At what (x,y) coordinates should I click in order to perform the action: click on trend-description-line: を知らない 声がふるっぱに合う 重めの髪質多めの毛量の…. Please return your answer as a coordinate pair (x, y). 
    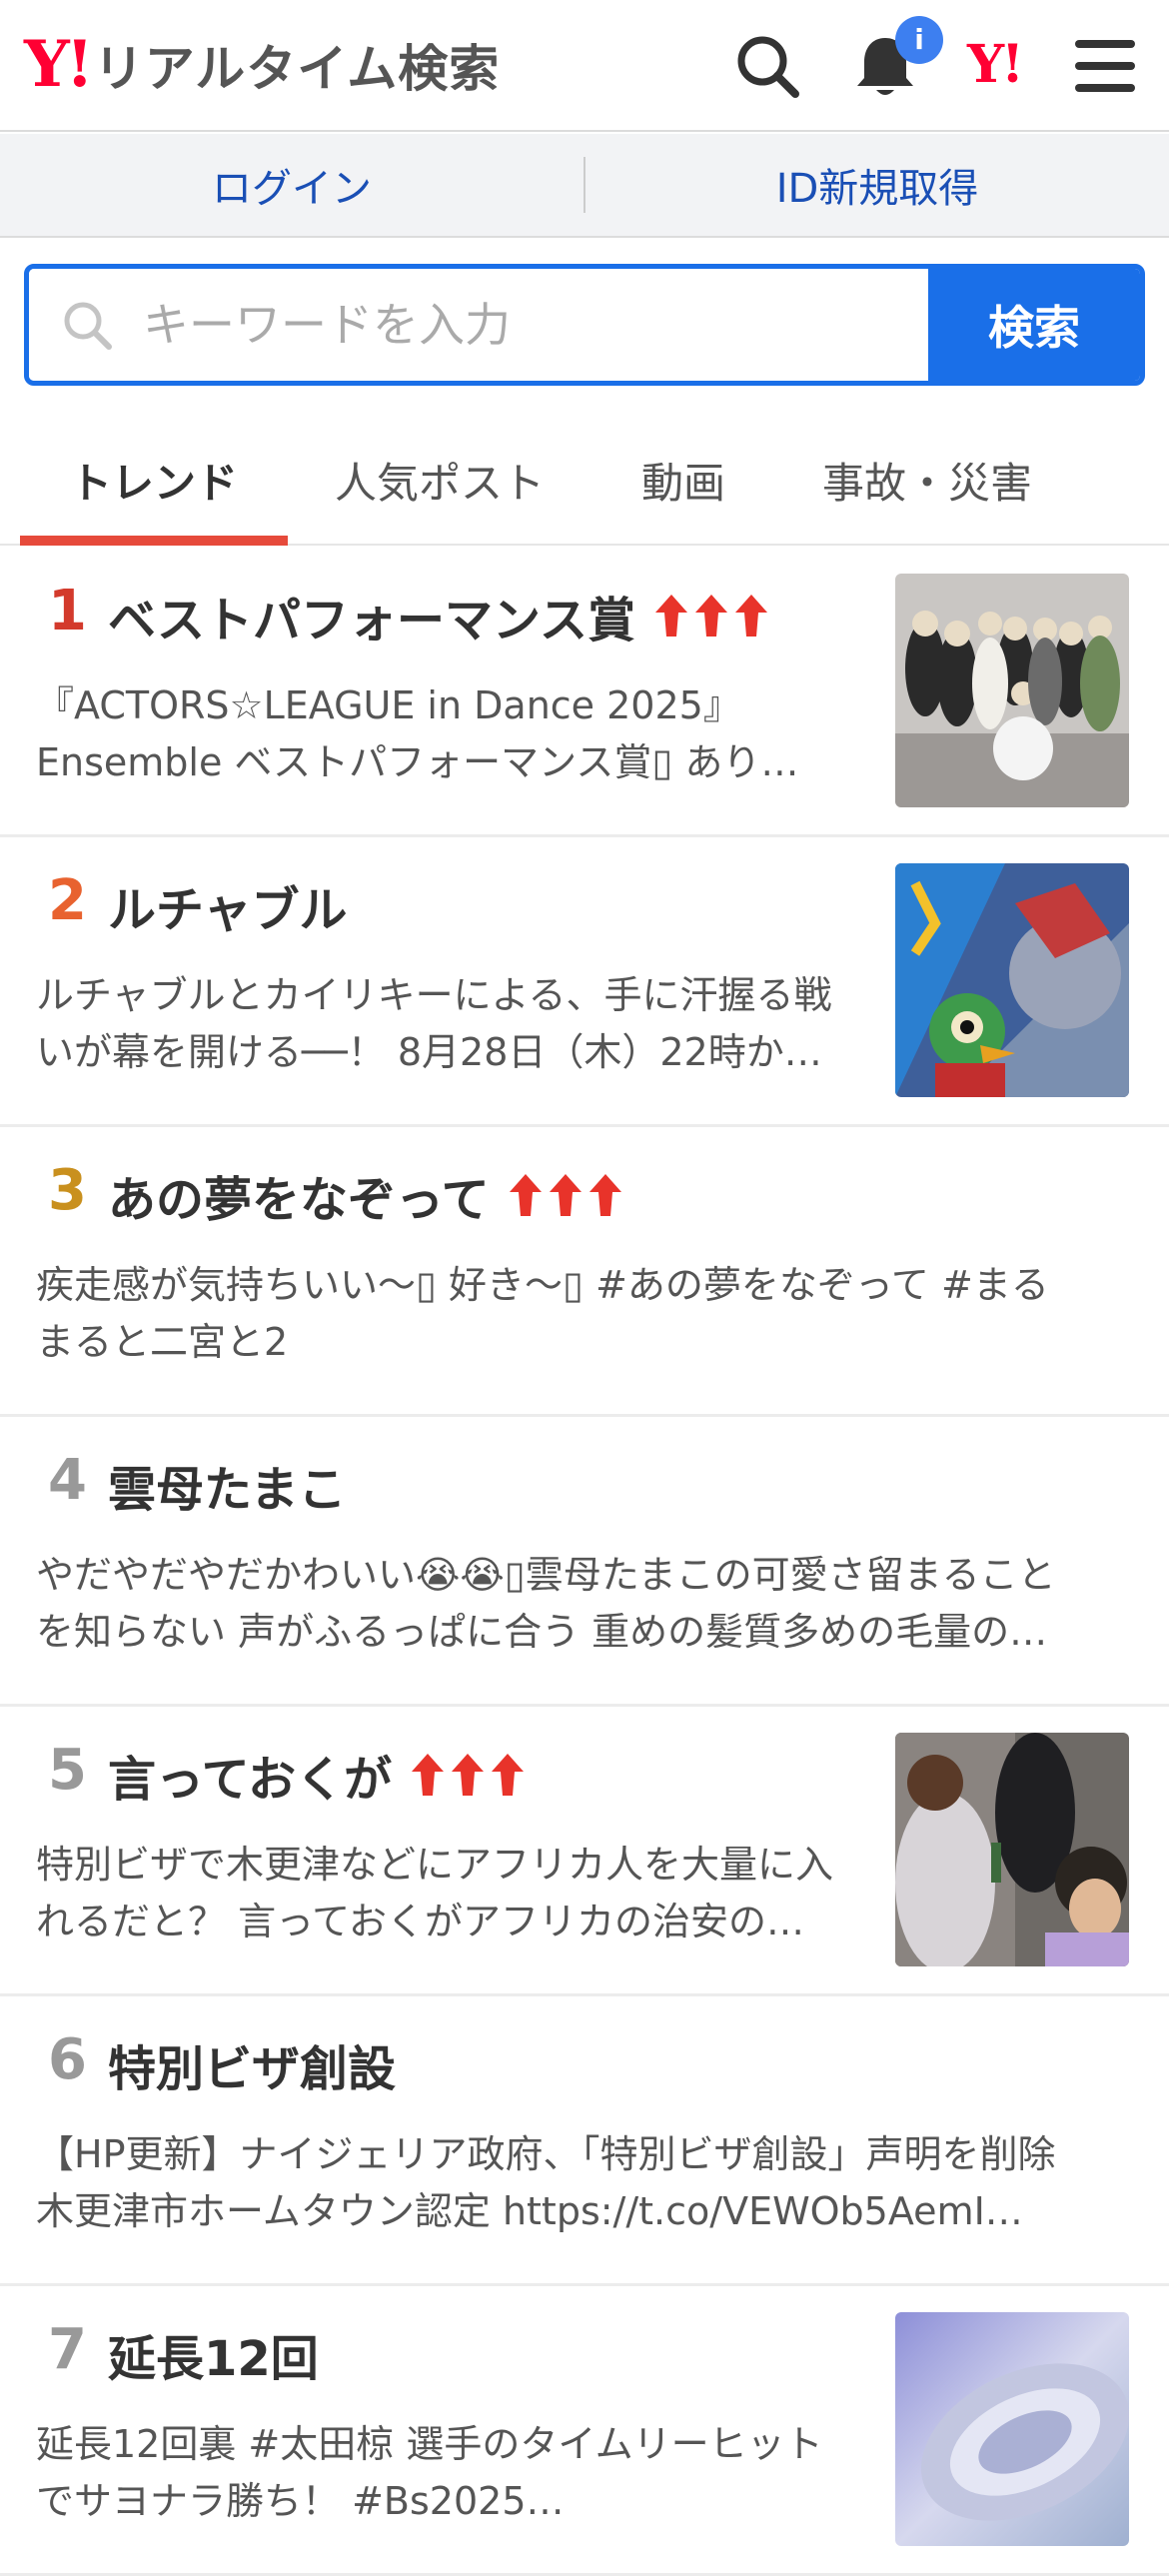
    Looking at the image, I should click on (542, 1632).